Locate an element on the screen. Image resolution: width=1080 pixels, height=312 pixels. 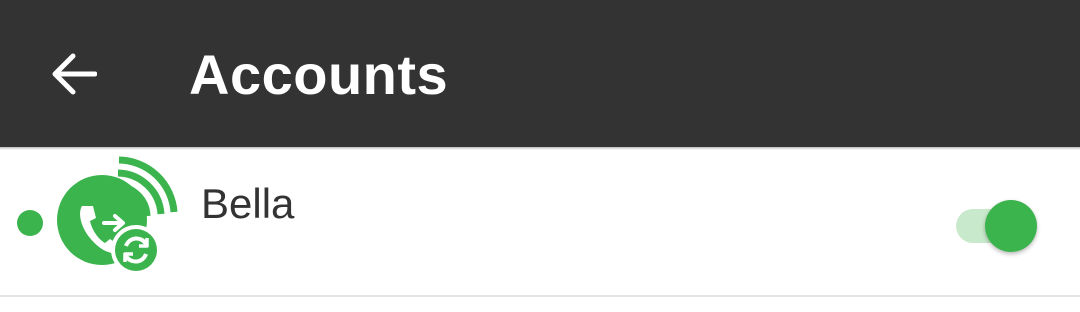
toggle-thumb is located at coordinates (1011, 226).